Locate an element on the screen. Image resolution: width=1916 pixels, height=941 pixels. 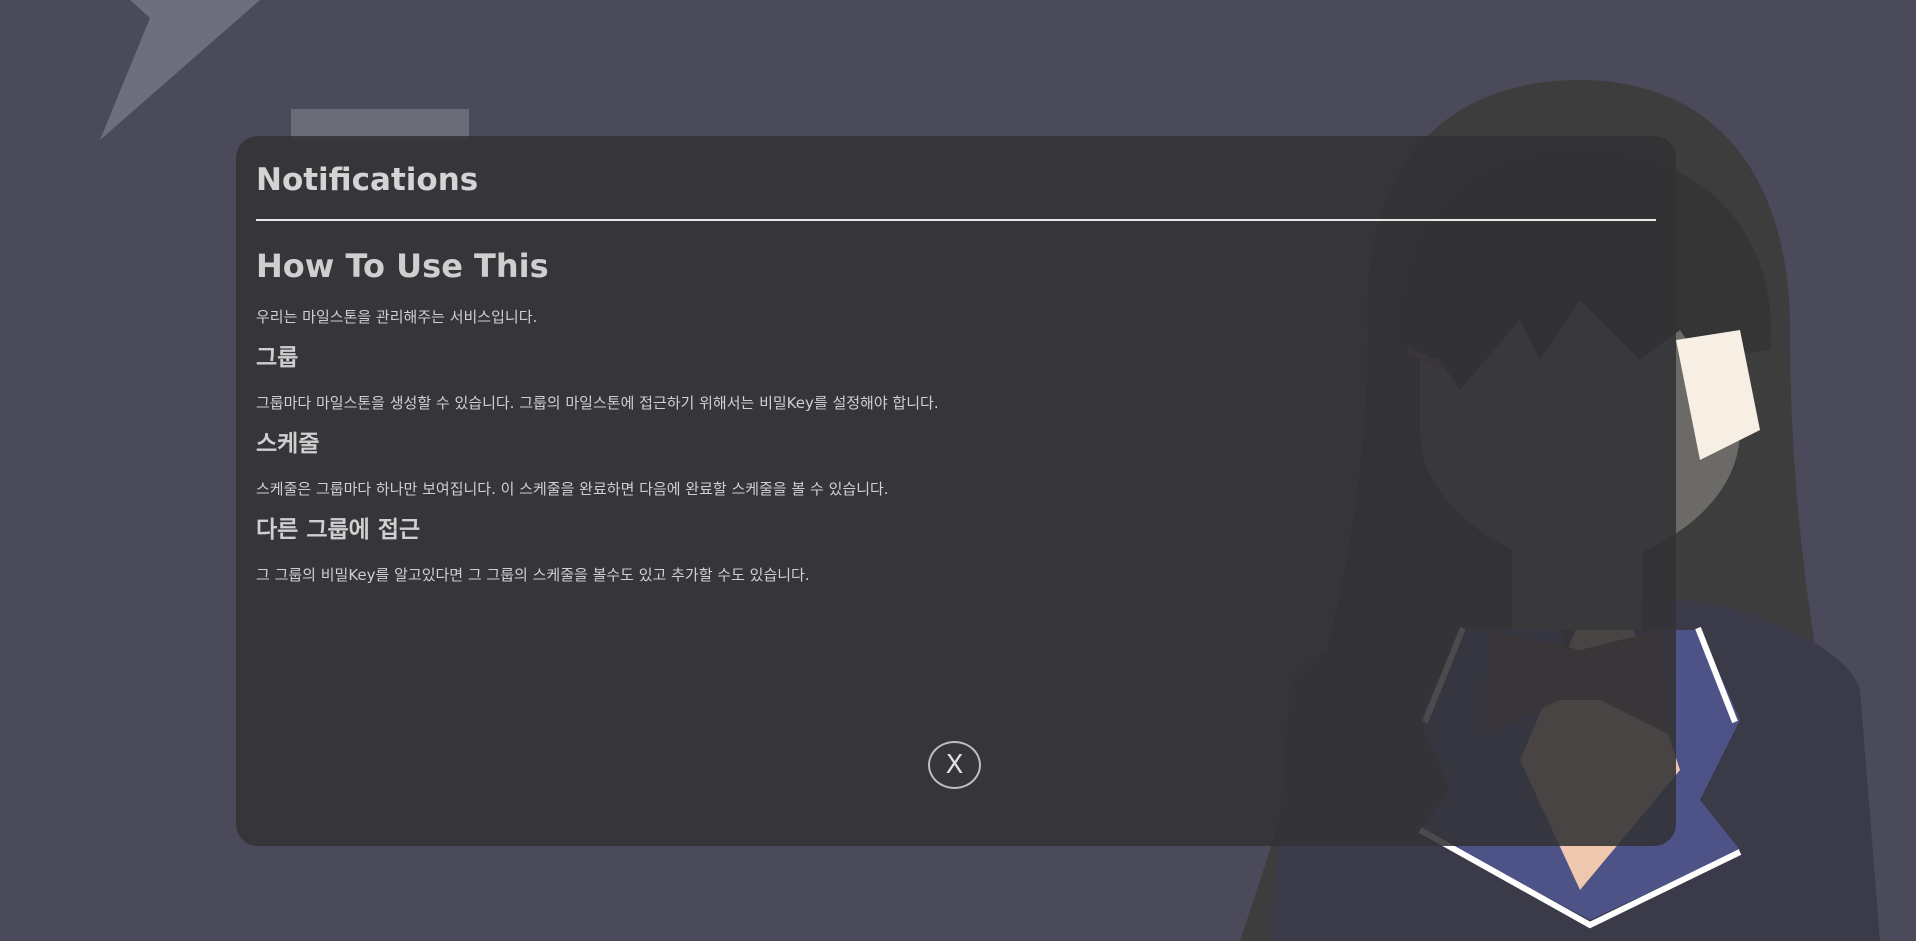
top-left-shape is located at coordinates (180, 70).